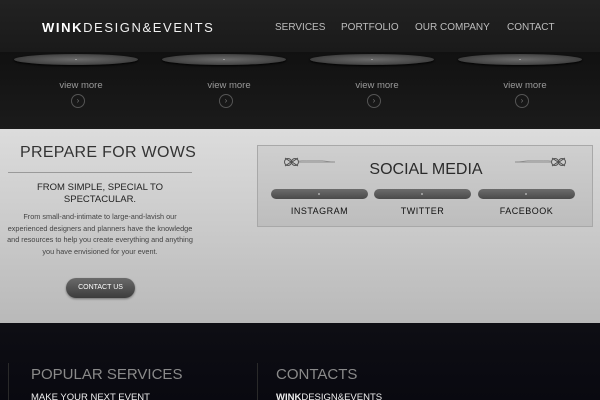 This screenshot has height=400, width=600. What do you see at coordinates (149, 27) in the screenshot?
I see `logo-rest: DESIGN&EVENTS` at bounding box center [149, 27].